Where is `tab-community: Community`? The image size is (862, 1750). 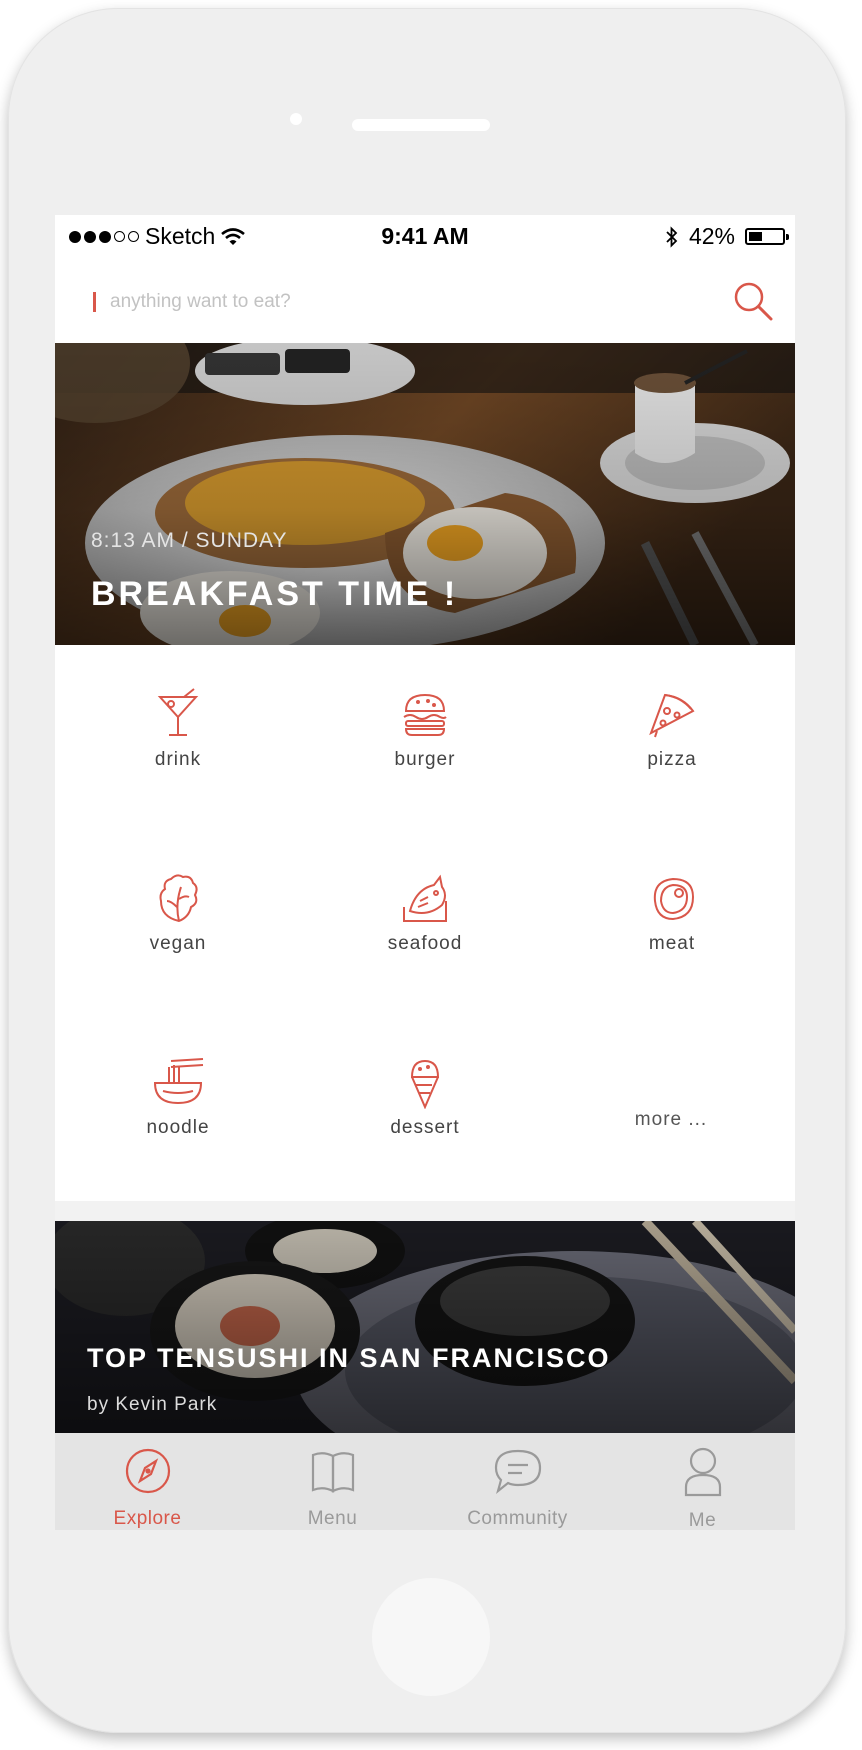 tab-community: Community is located at coordinates (517, 1481).